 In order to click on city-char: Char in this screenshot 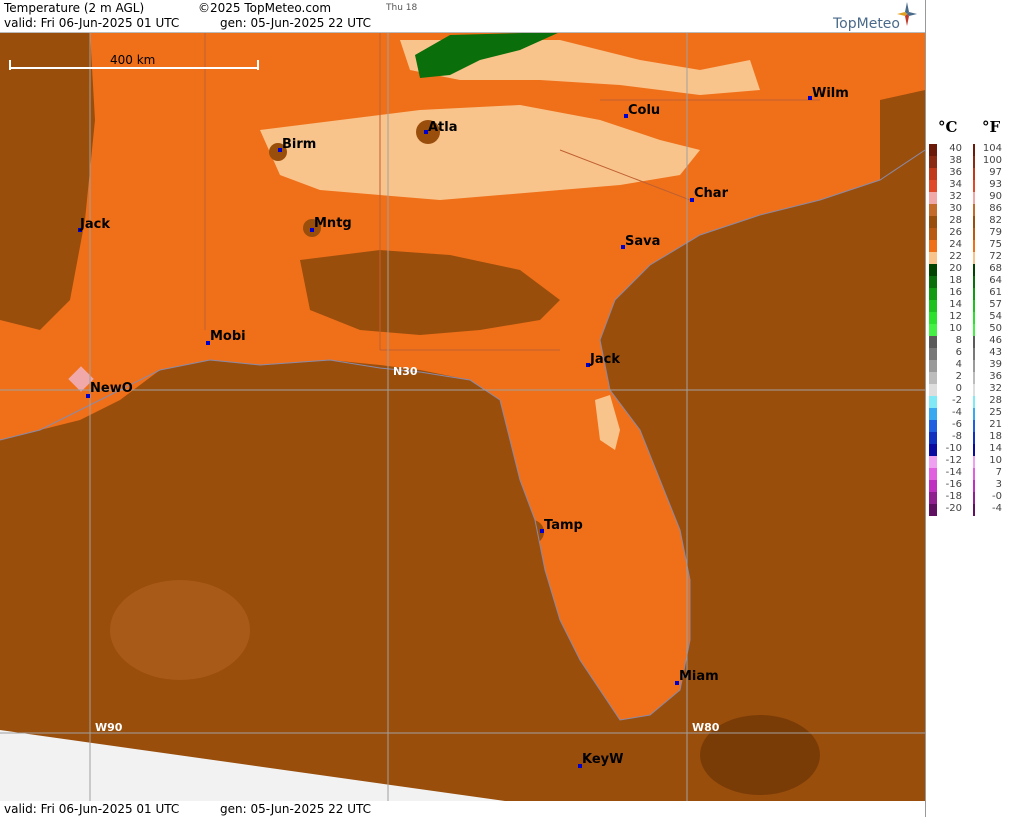, I will do `click(709, 194)`.